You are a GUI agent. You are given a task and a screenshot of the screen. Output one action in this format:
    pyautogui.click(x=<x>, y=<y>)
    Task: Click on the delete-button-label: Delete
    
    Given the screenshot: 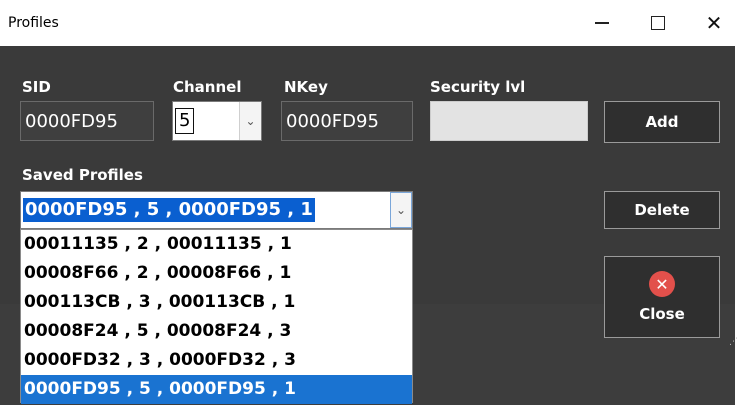 What is the action you would take?
    pyautogui.click(x=662, y=210)
    